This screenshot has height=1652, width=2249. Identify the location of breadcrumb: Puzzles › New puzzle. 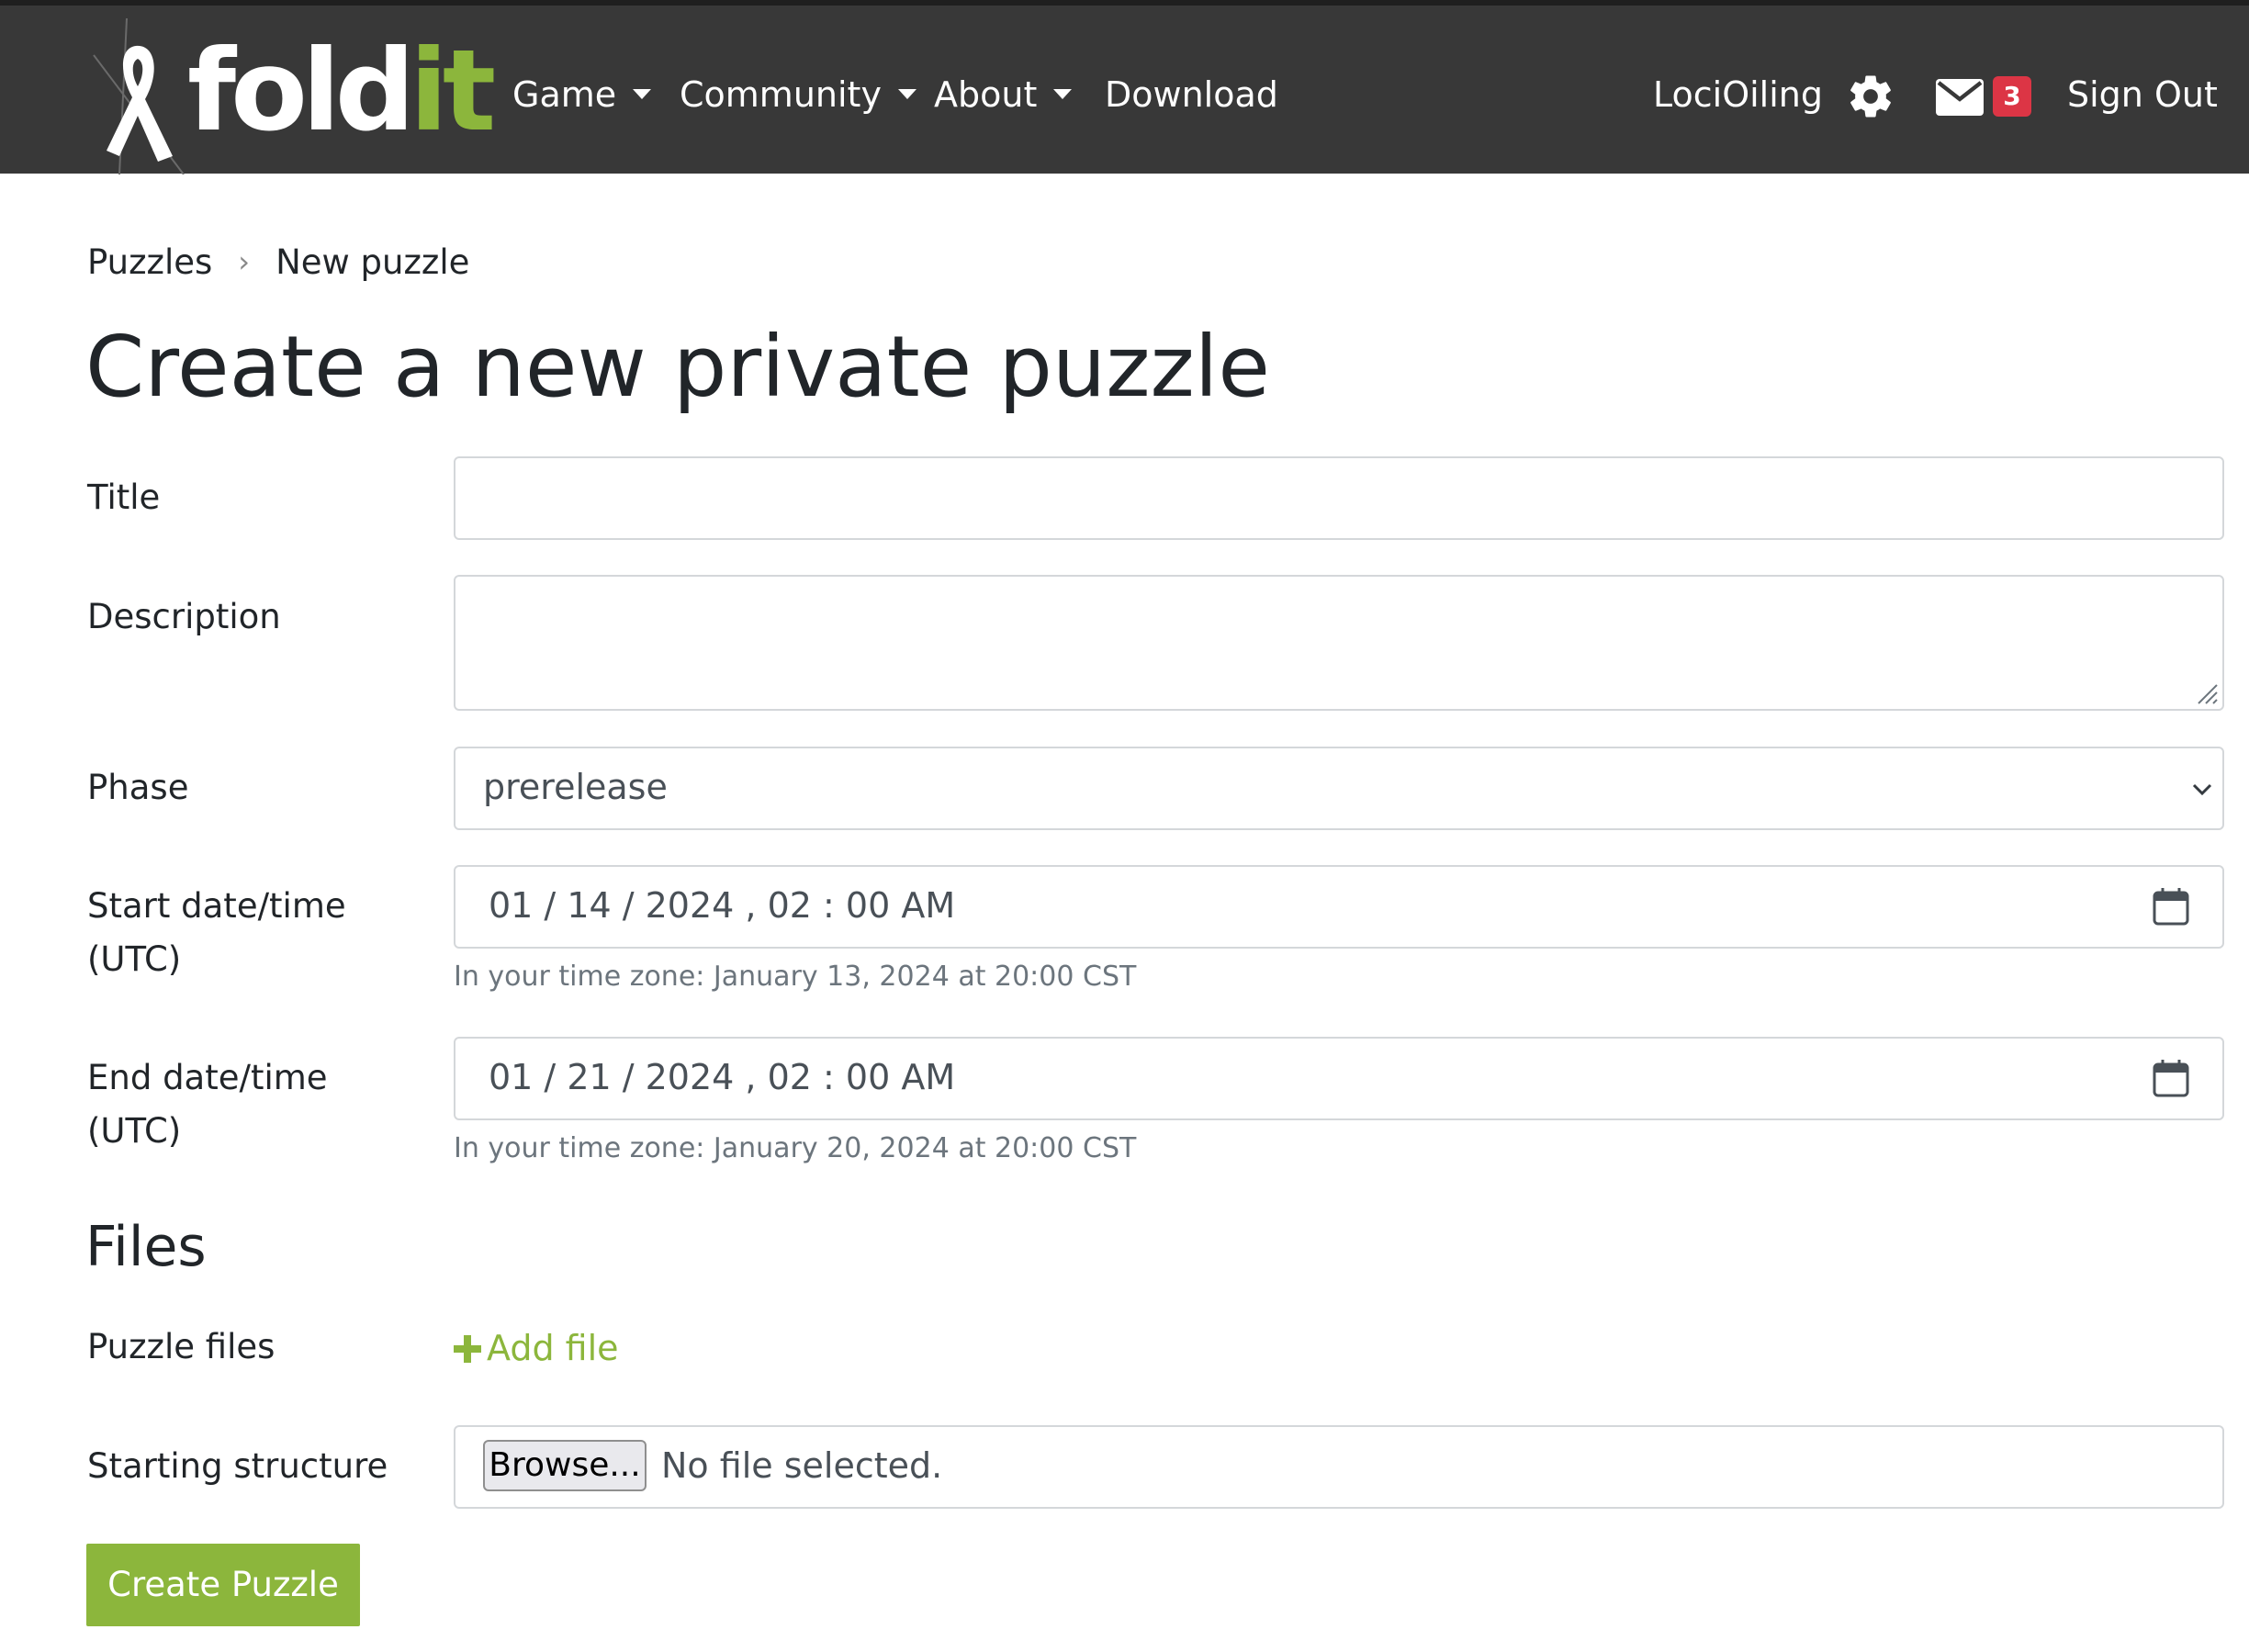
(278, 262).